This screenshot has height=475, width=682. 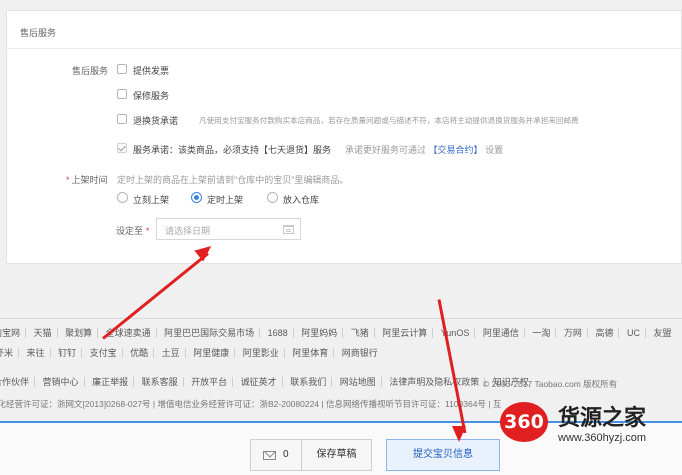 What do you see at coordinates (542, 333) in the screenshot?
I see `footer-link: 一淘` at bounding box center [542, 333].